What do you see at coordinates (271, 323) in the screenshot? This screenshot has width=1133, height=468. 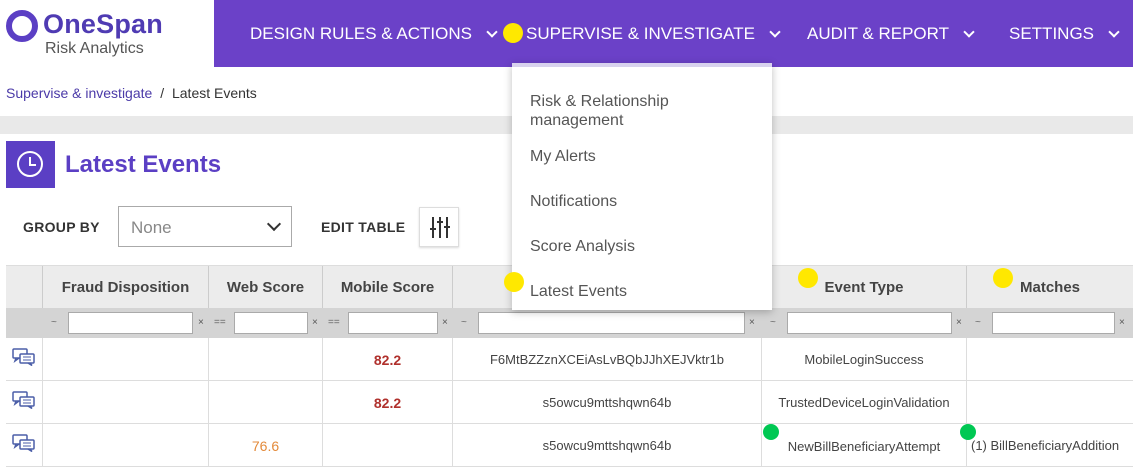 I see `filter-input-web-score` at bounding box center [271, 323].